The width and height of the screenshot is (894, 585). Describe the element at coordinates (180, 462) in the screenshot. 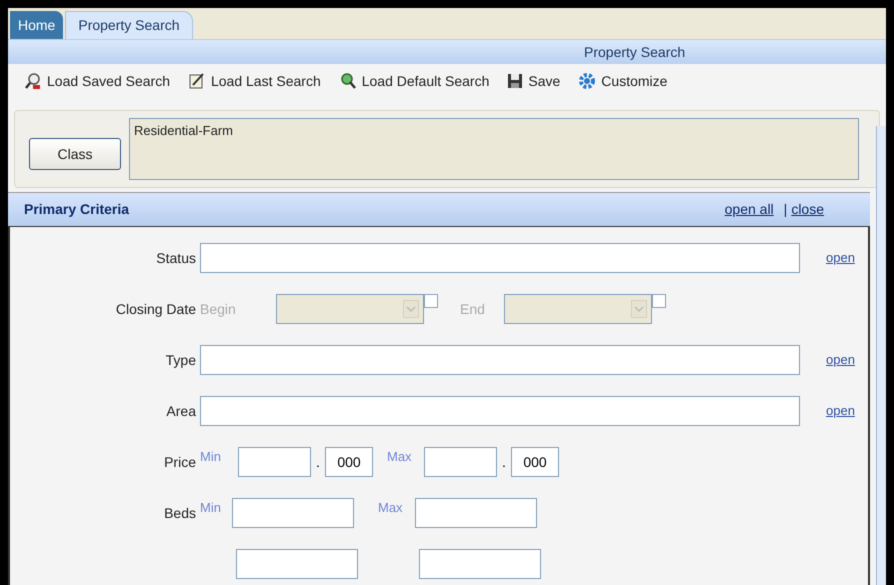

I see `field-label: Price` at that location.